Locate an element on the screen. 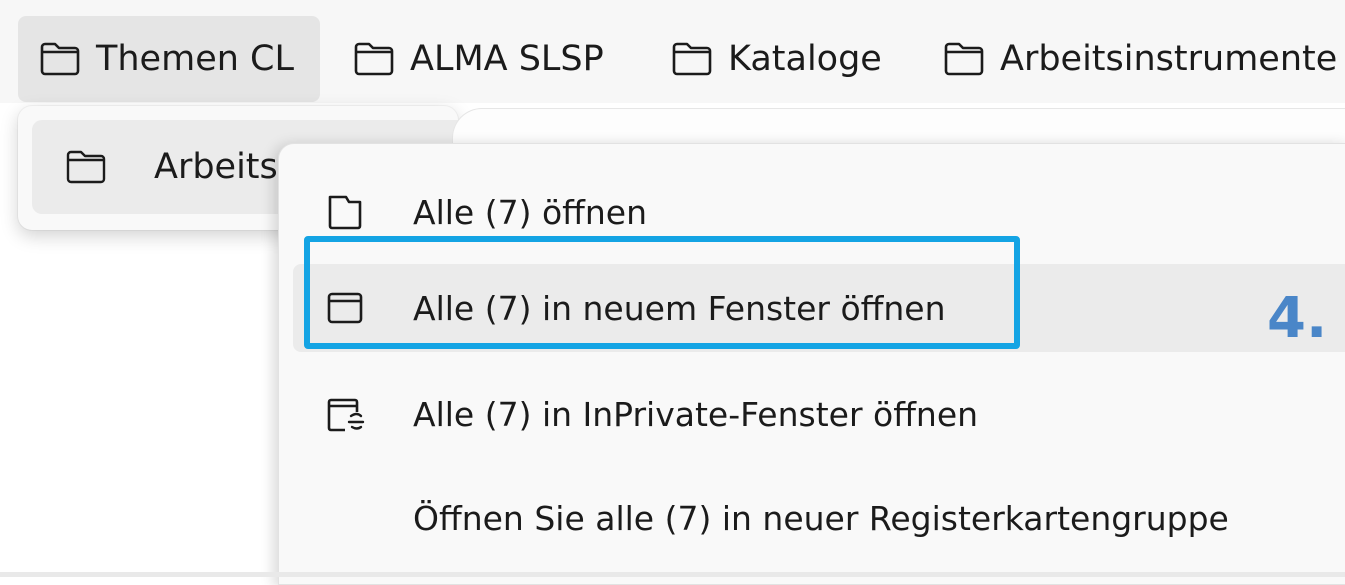  menu-item-open-all-inprivate: Alle (7) in InPrivate-Fenster öffnen is located at coordinates (819, 414).